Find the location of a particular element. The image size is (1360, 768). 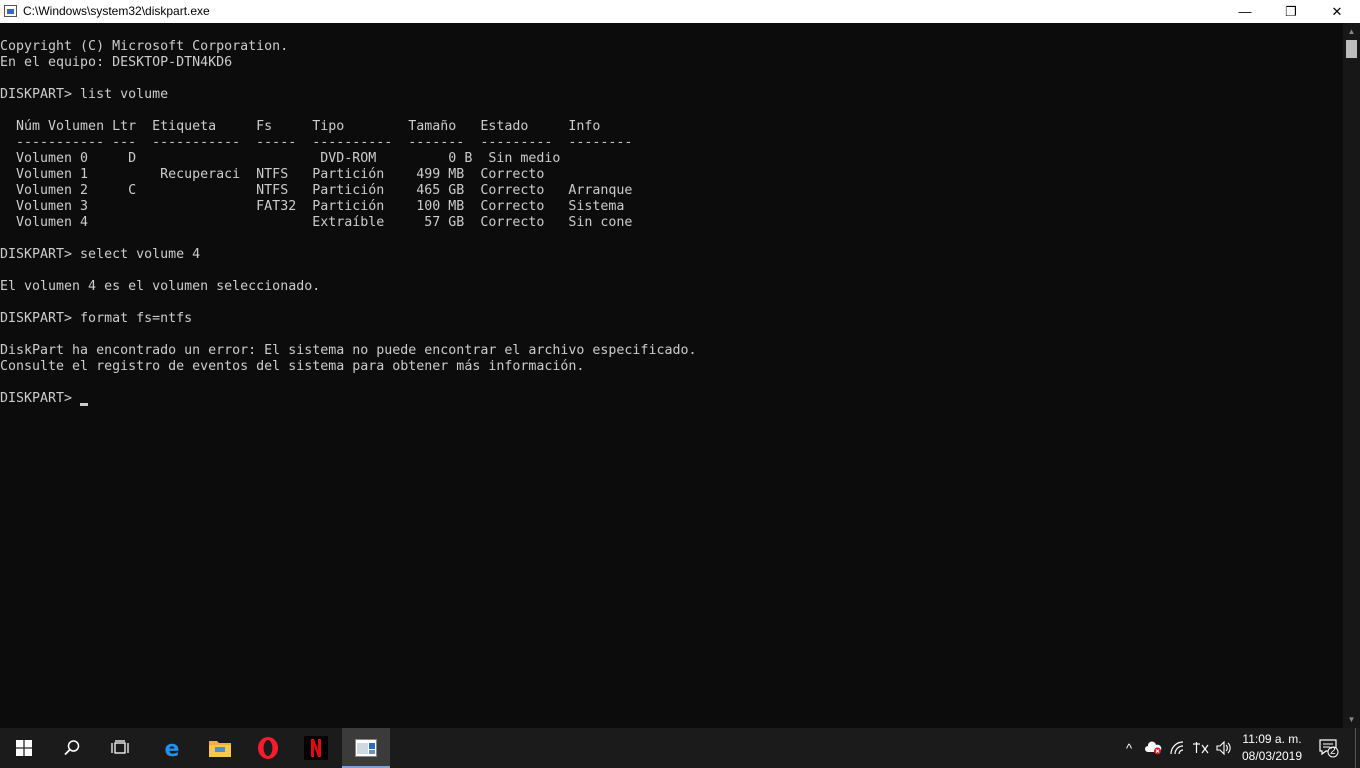

close-icon: ✕ is located at coordinates (1337, 11).